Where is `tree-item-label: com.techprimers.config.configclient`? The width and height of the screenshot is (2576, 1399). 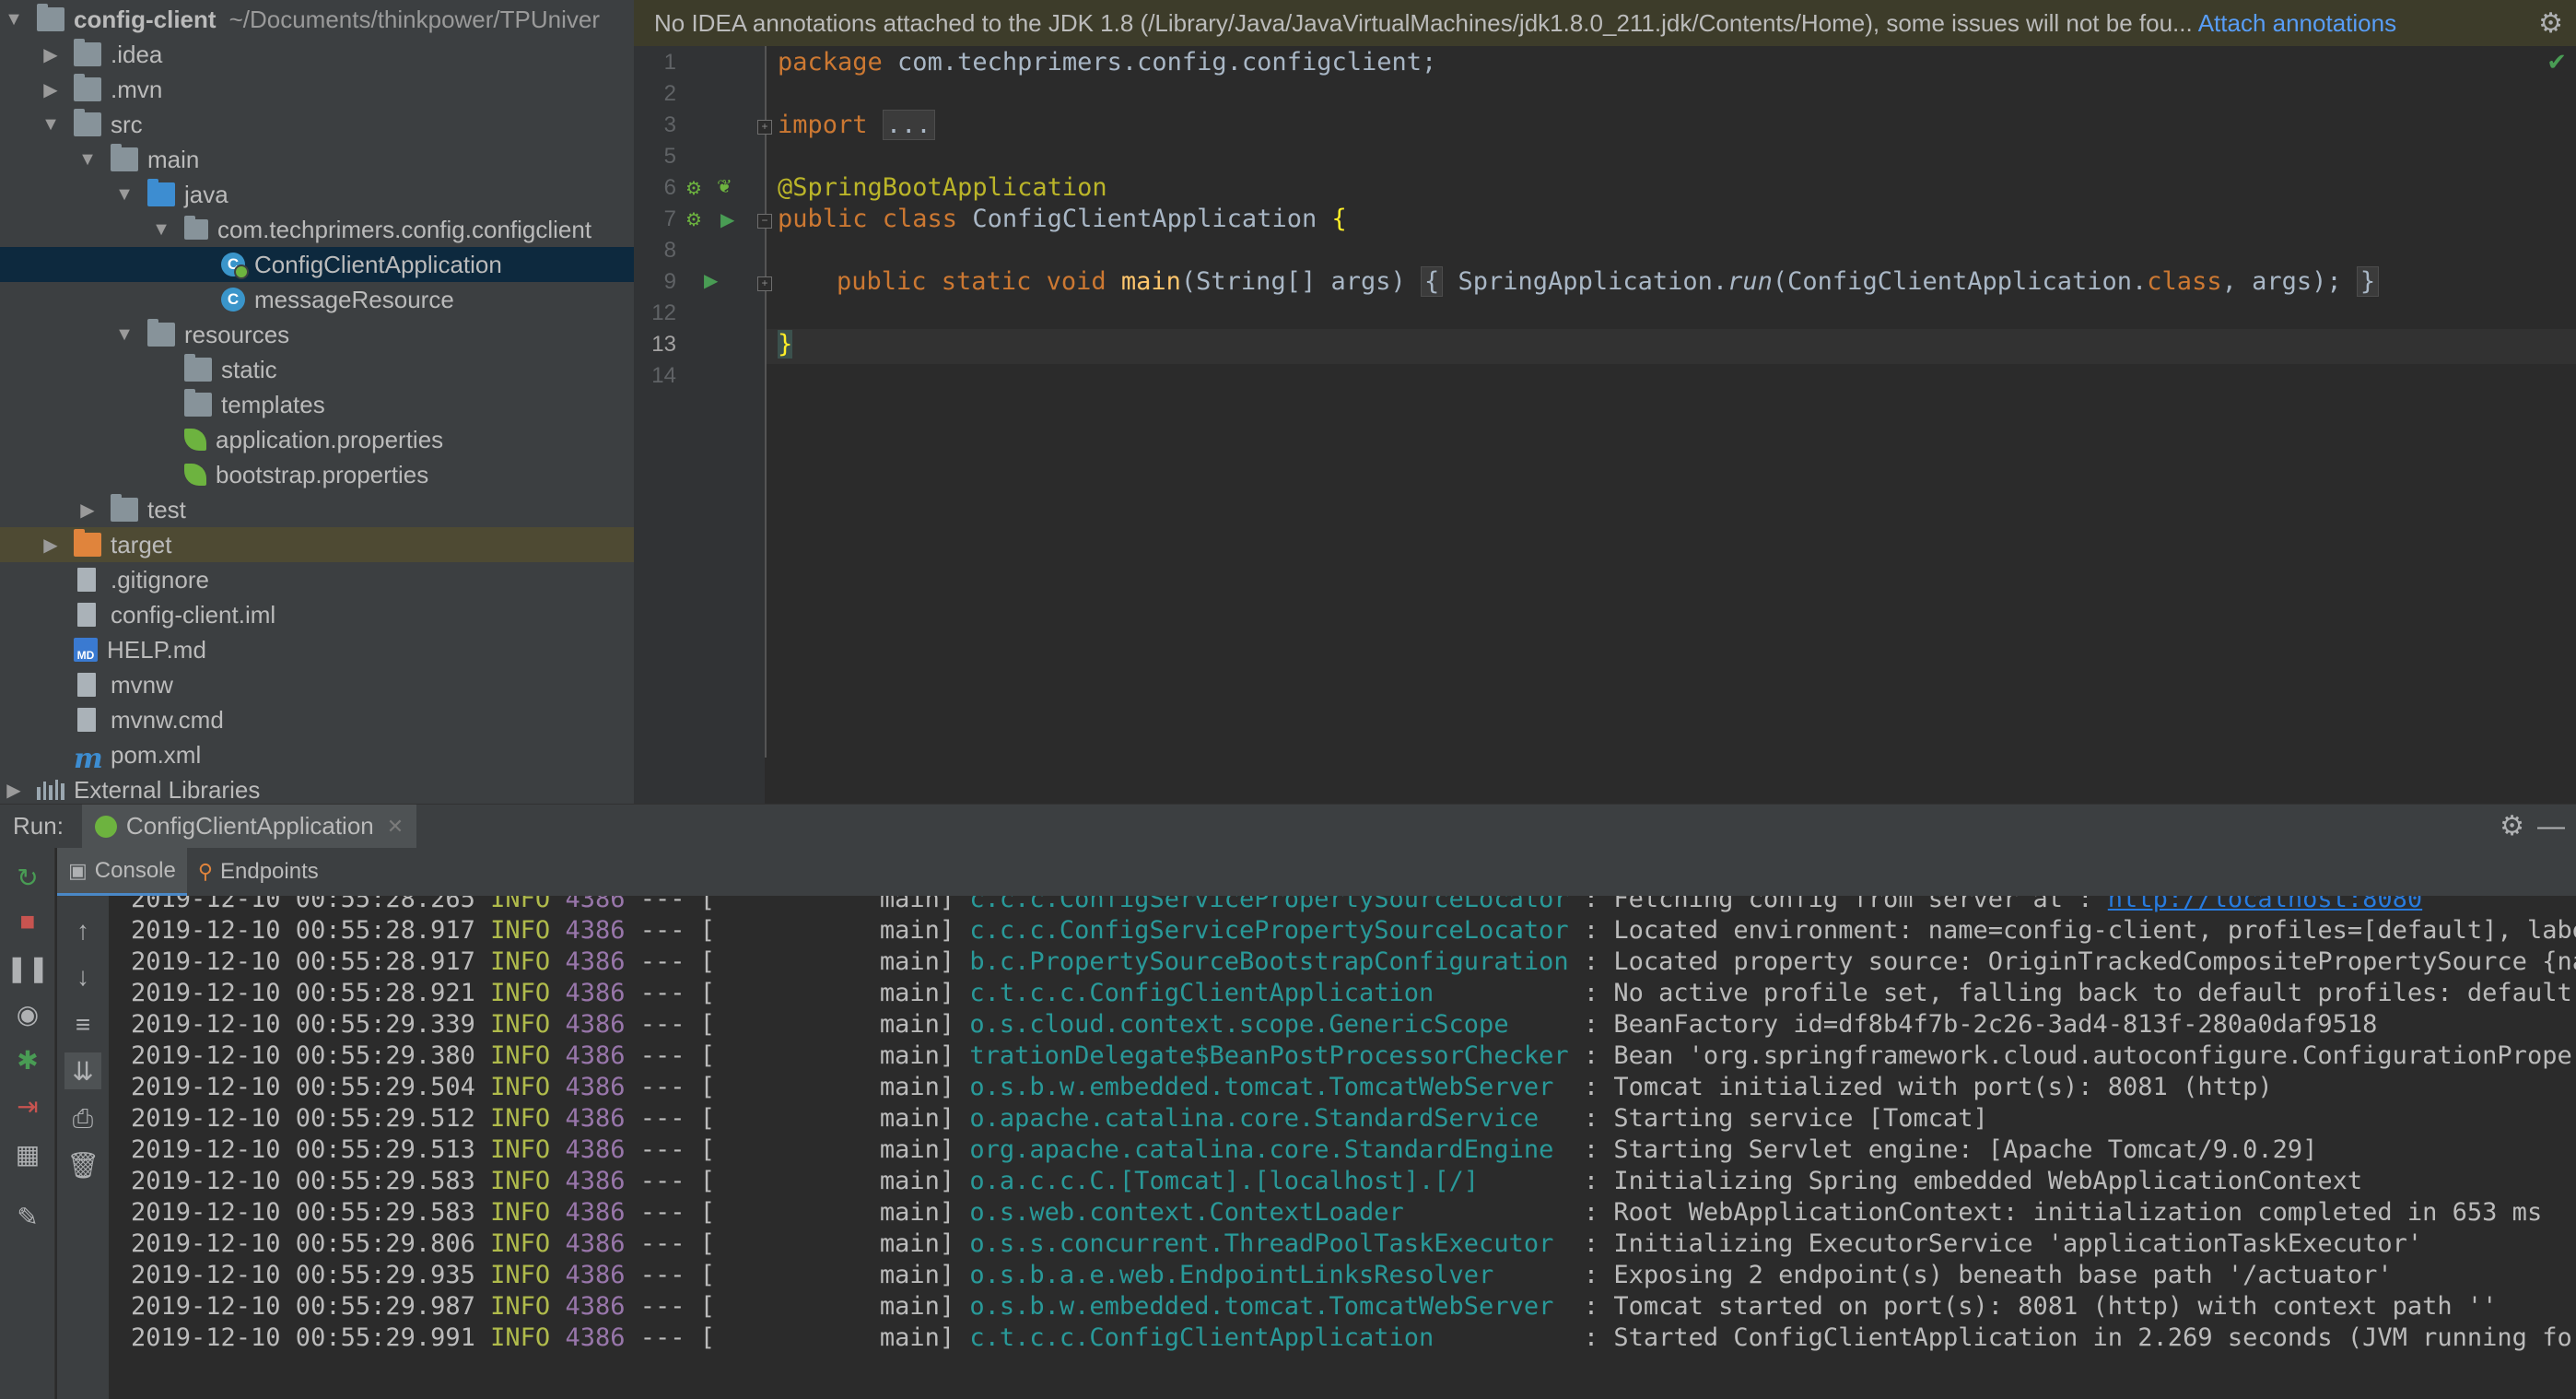
tree-item-label: com.techprimers.config.configclient is located at coordinates (404, 229).